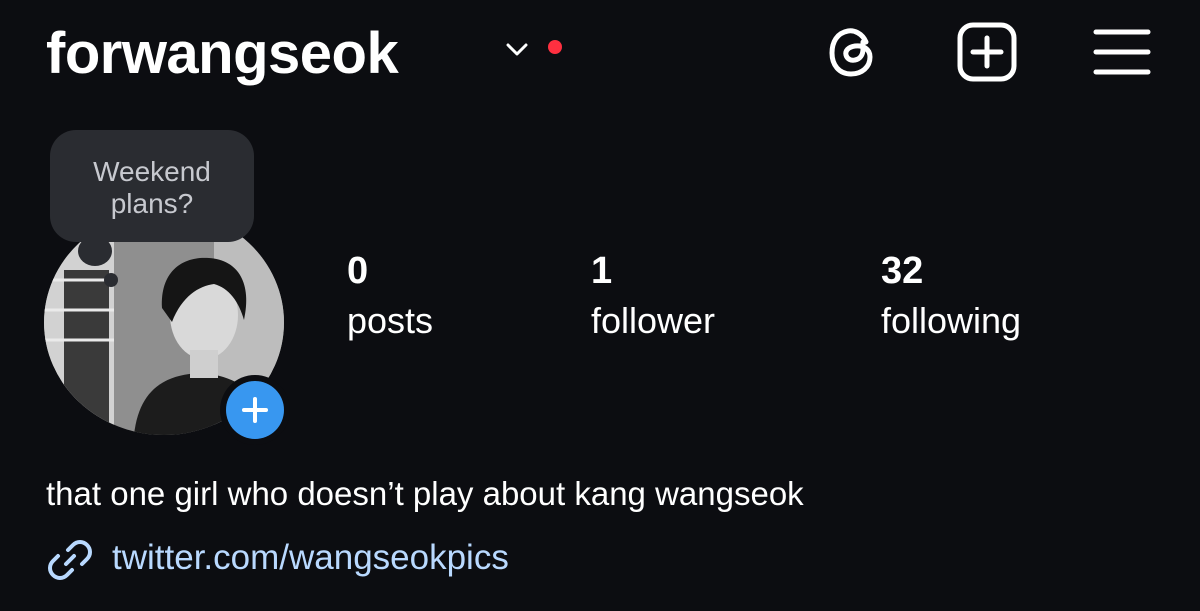 The height and width of the screenshot is (611, 1200). I want to click on profile-link: twitter.com/wangseokpics, so click(277, 558).